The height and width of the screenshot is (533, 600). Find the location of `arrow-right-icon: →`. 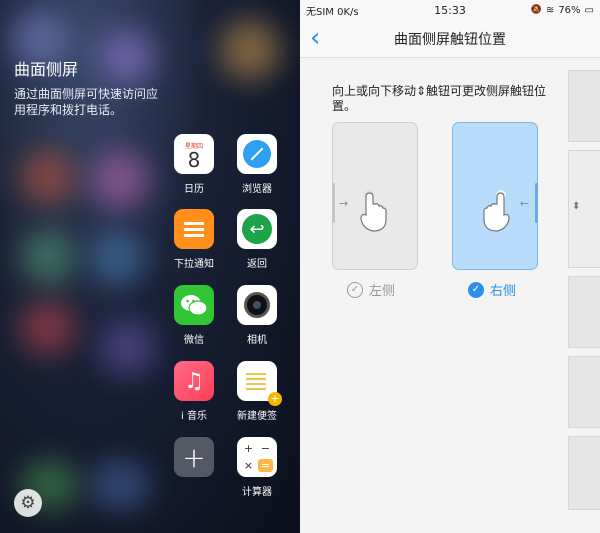

arrow-right-icon: → is located at coordinates (344, 203).